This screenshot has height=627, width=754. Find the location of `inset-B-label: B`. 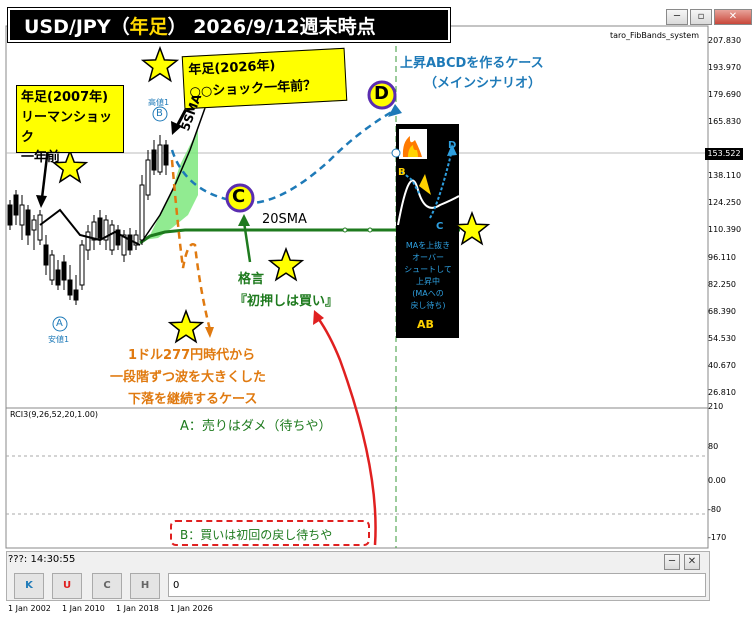

inset-B-label: B is located at coordinates (402, 172).